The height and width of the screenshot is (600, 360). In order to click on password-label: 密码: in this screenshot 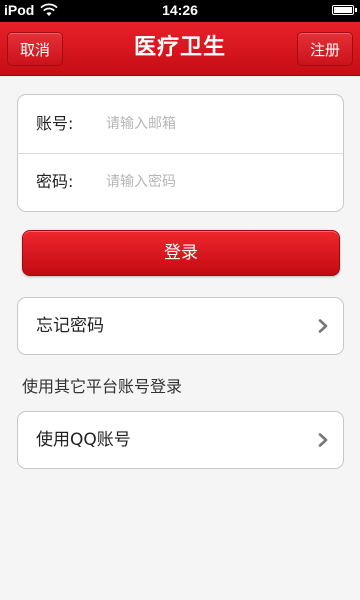, I will do `click(55, 181)`.